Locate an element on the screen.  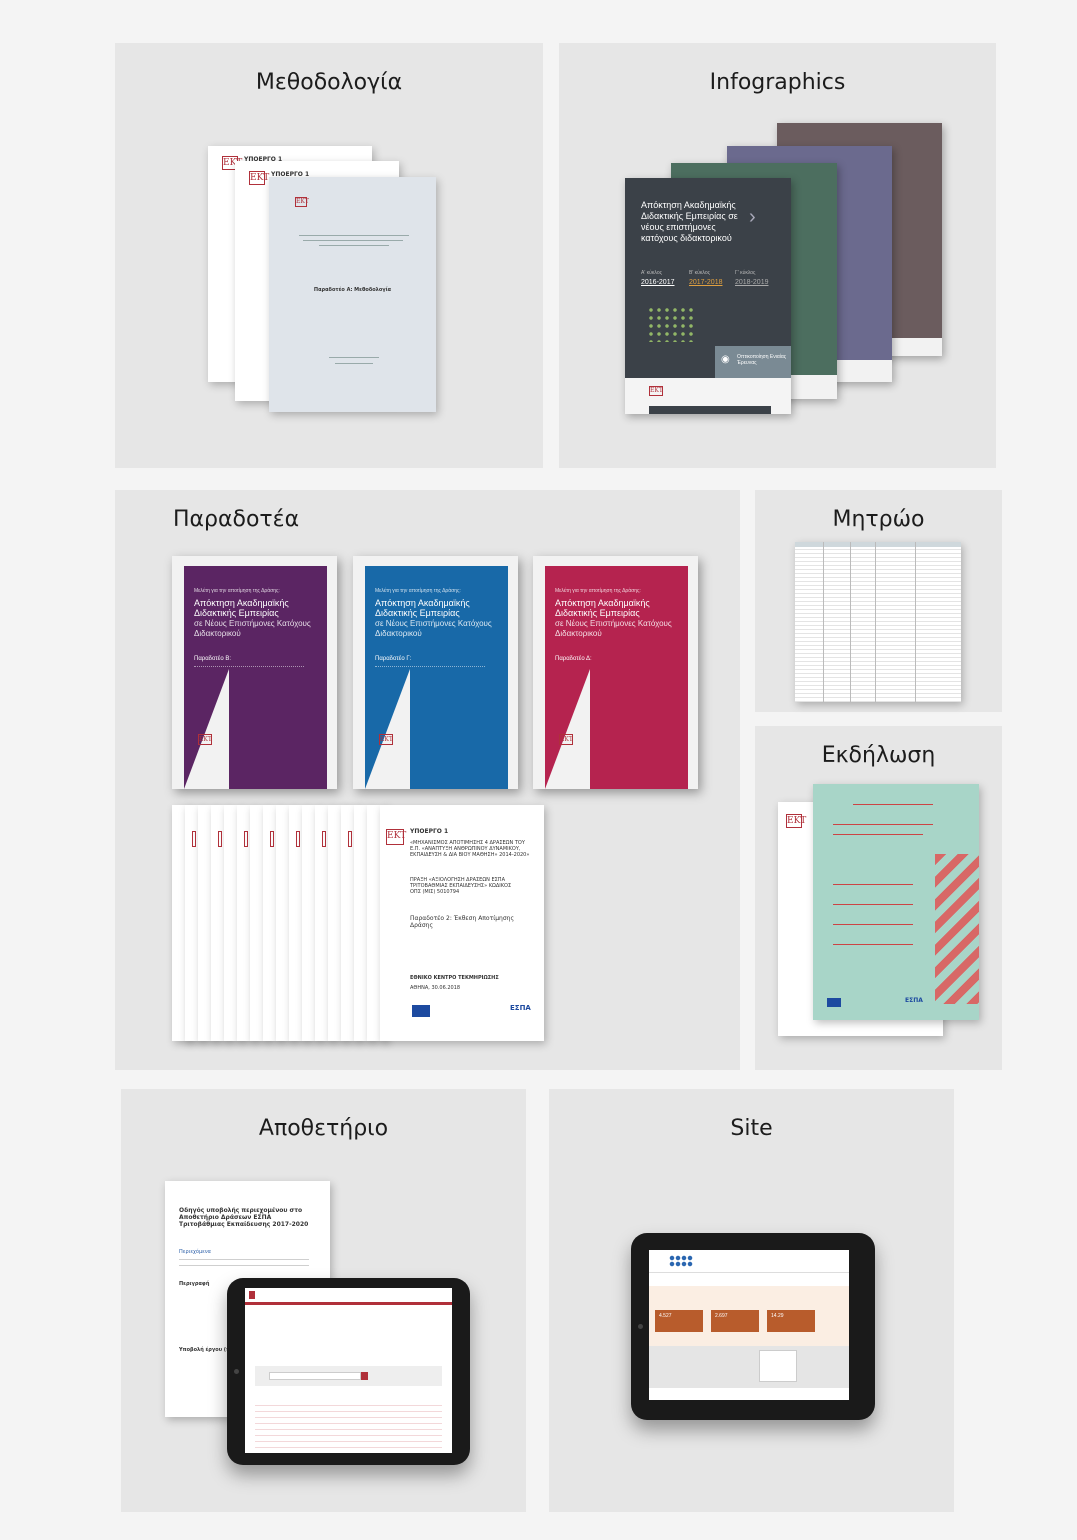
event-poster: ΕΣΠΑ is located at coordinates (896, 902).